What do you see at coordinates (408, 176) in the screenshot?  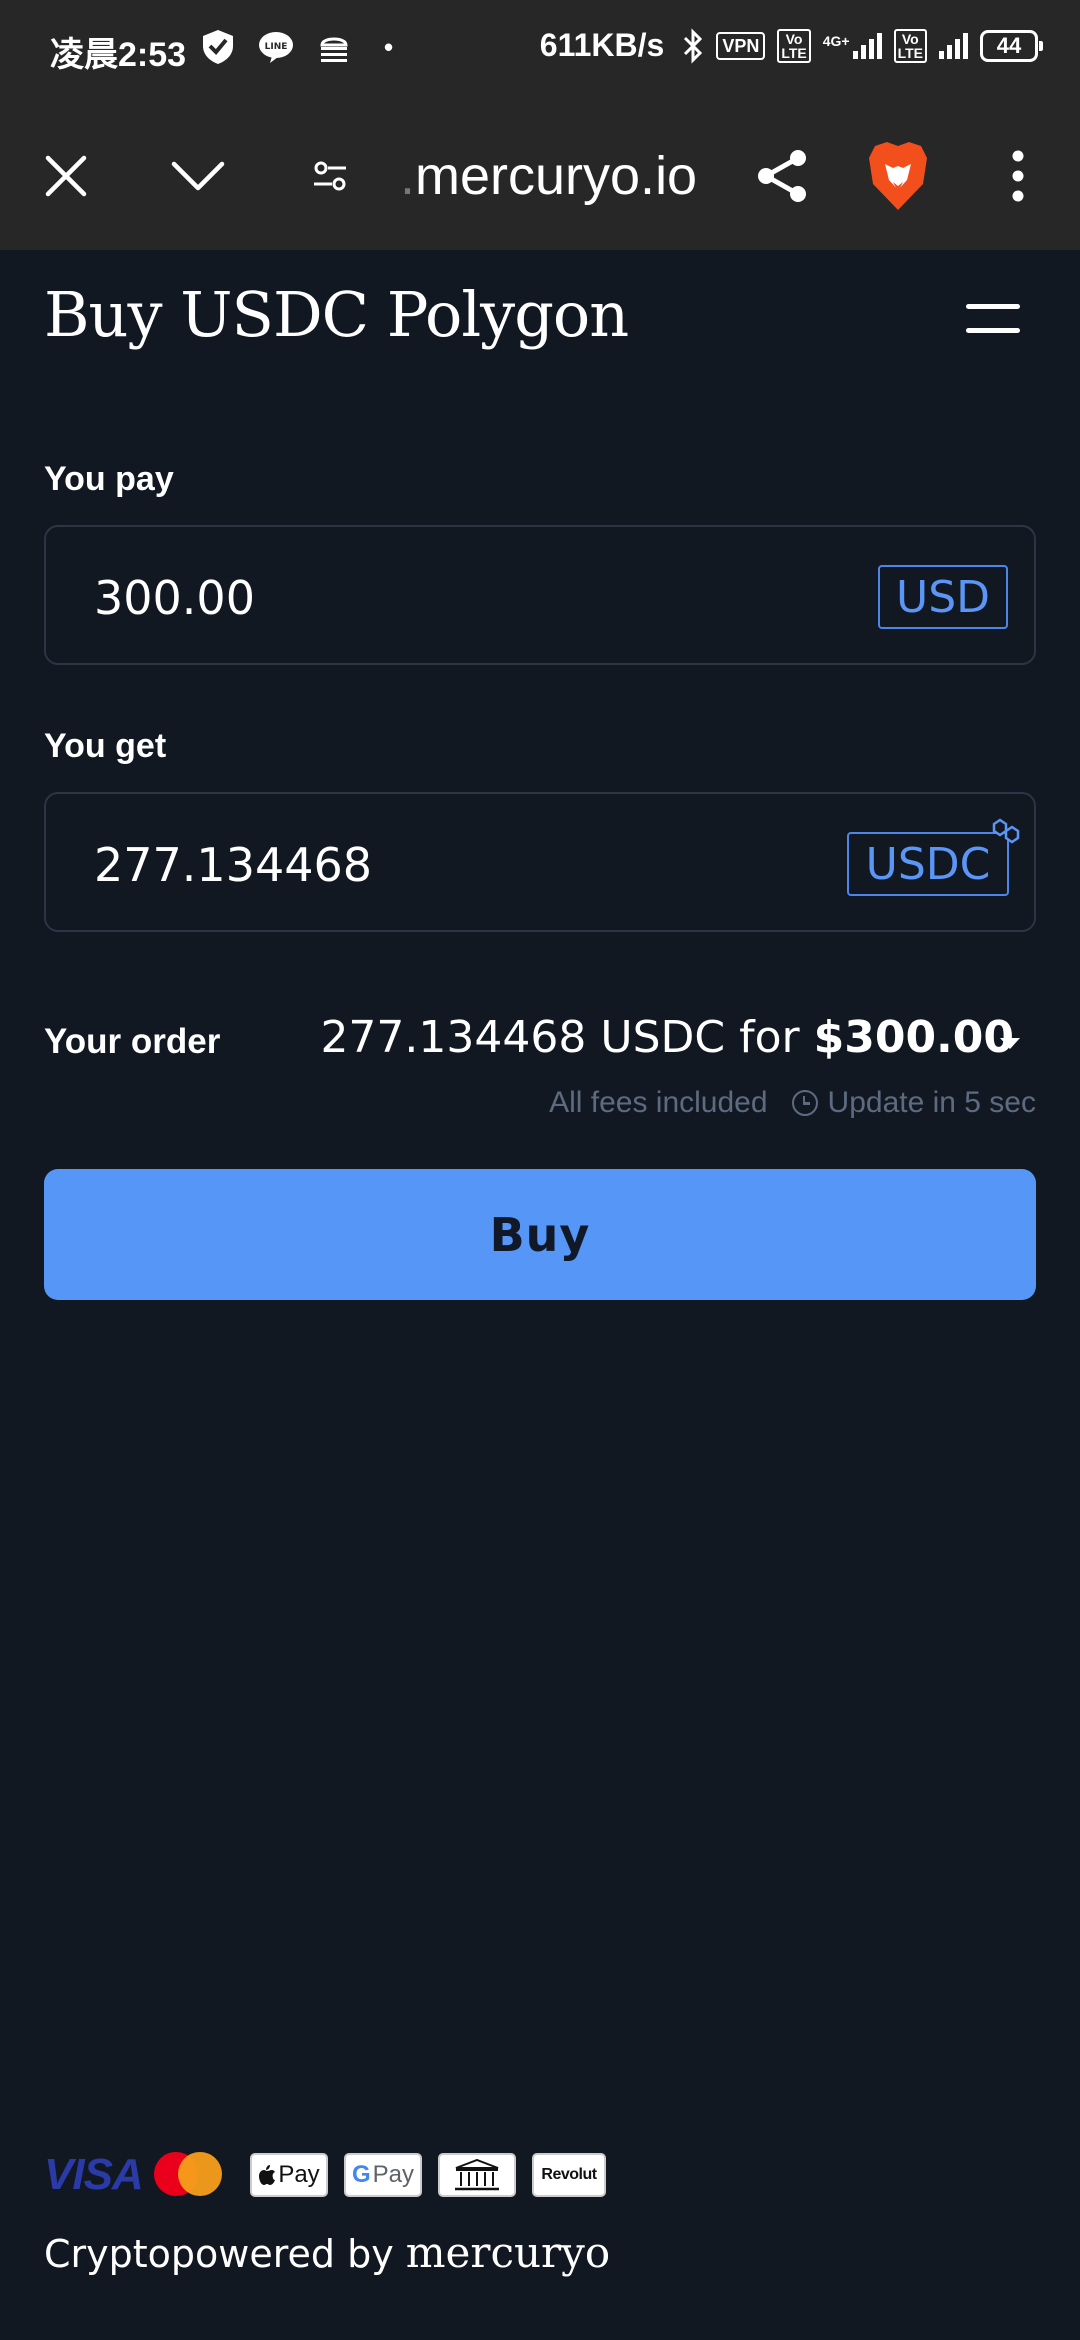 I see `url-prefix: .` at bounding box center [408, 176].